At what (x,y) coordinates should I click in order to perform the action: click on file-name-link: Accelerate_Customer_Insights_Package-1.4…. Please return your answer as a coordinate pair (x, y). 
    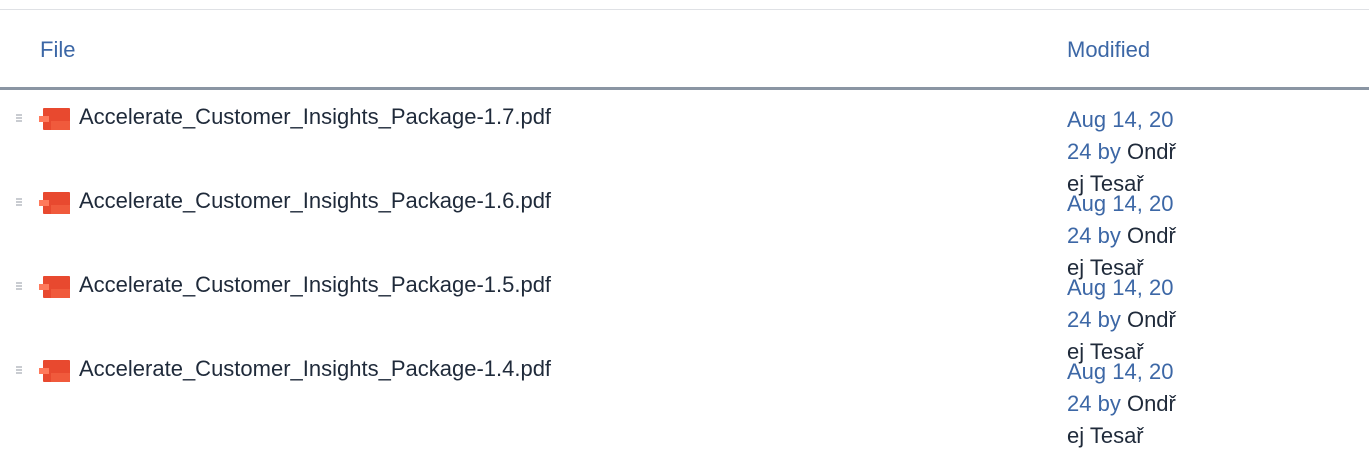
    Looking at the image, I should click on (315, 369).